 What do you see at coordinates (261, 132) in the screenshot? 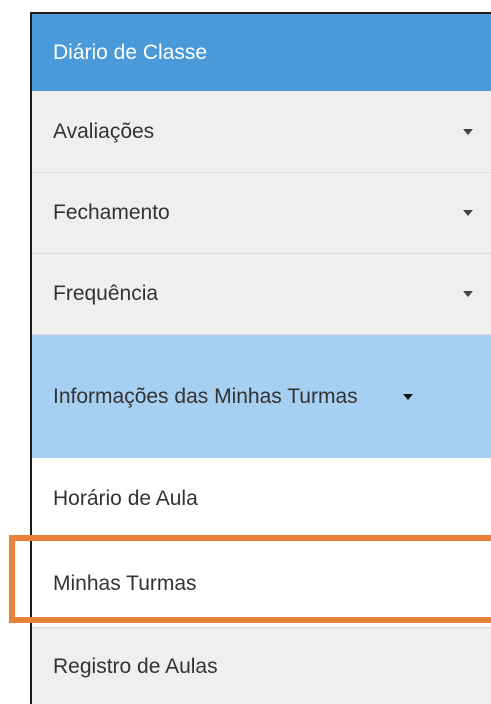
I see `menu-item-avaliacoes: Avaliações` at bounding box center [261, 132].